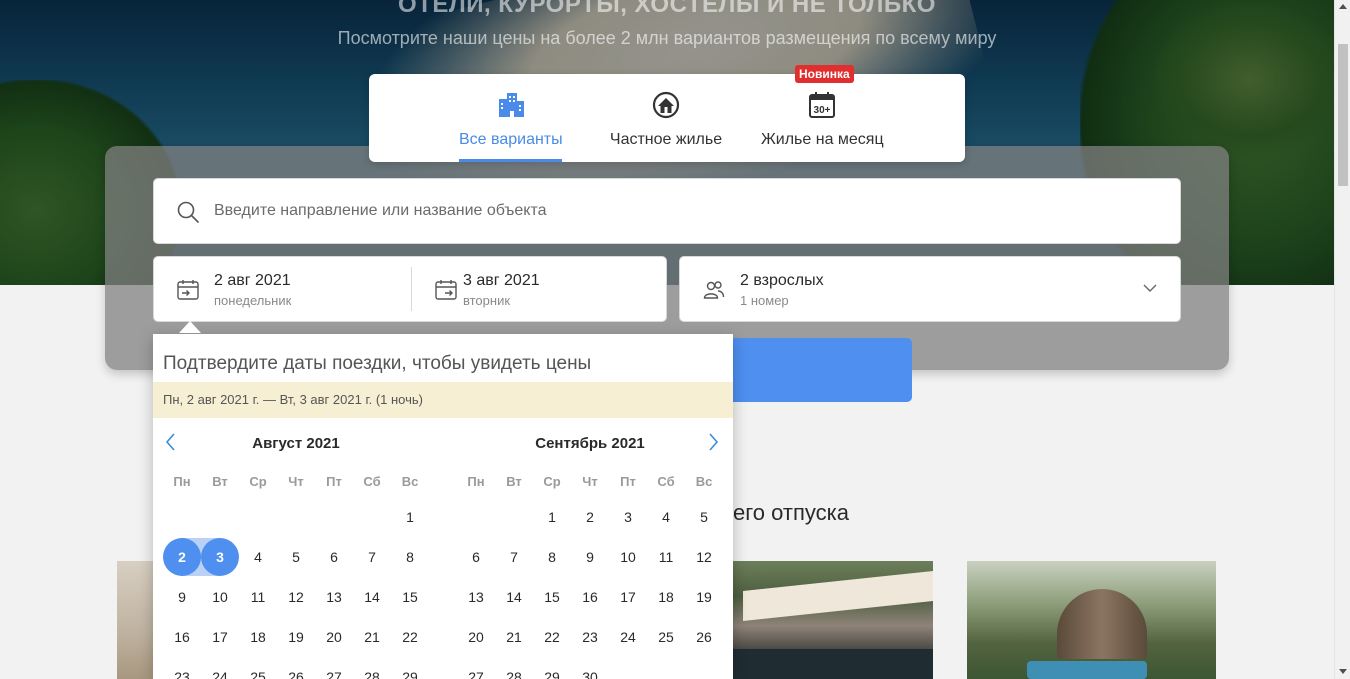  I want to click on search-button, so click(822, 370).